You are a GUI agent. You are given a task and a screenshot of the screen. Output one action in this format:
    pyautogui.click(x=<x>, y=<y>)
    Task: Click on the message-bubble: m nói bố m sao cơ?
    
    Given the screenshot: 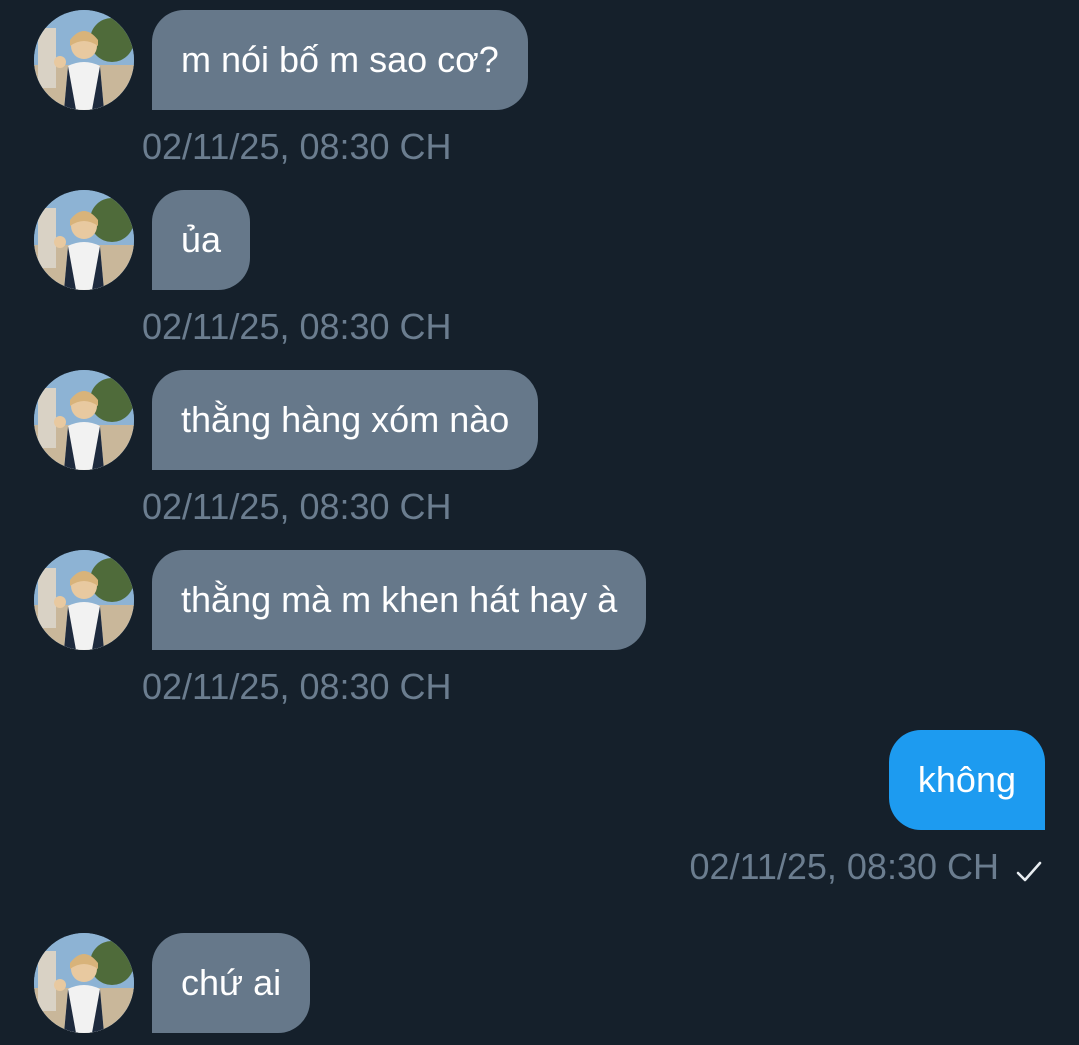 What is the action you would take?
    pyautogui.click(x=340, y=60)
    